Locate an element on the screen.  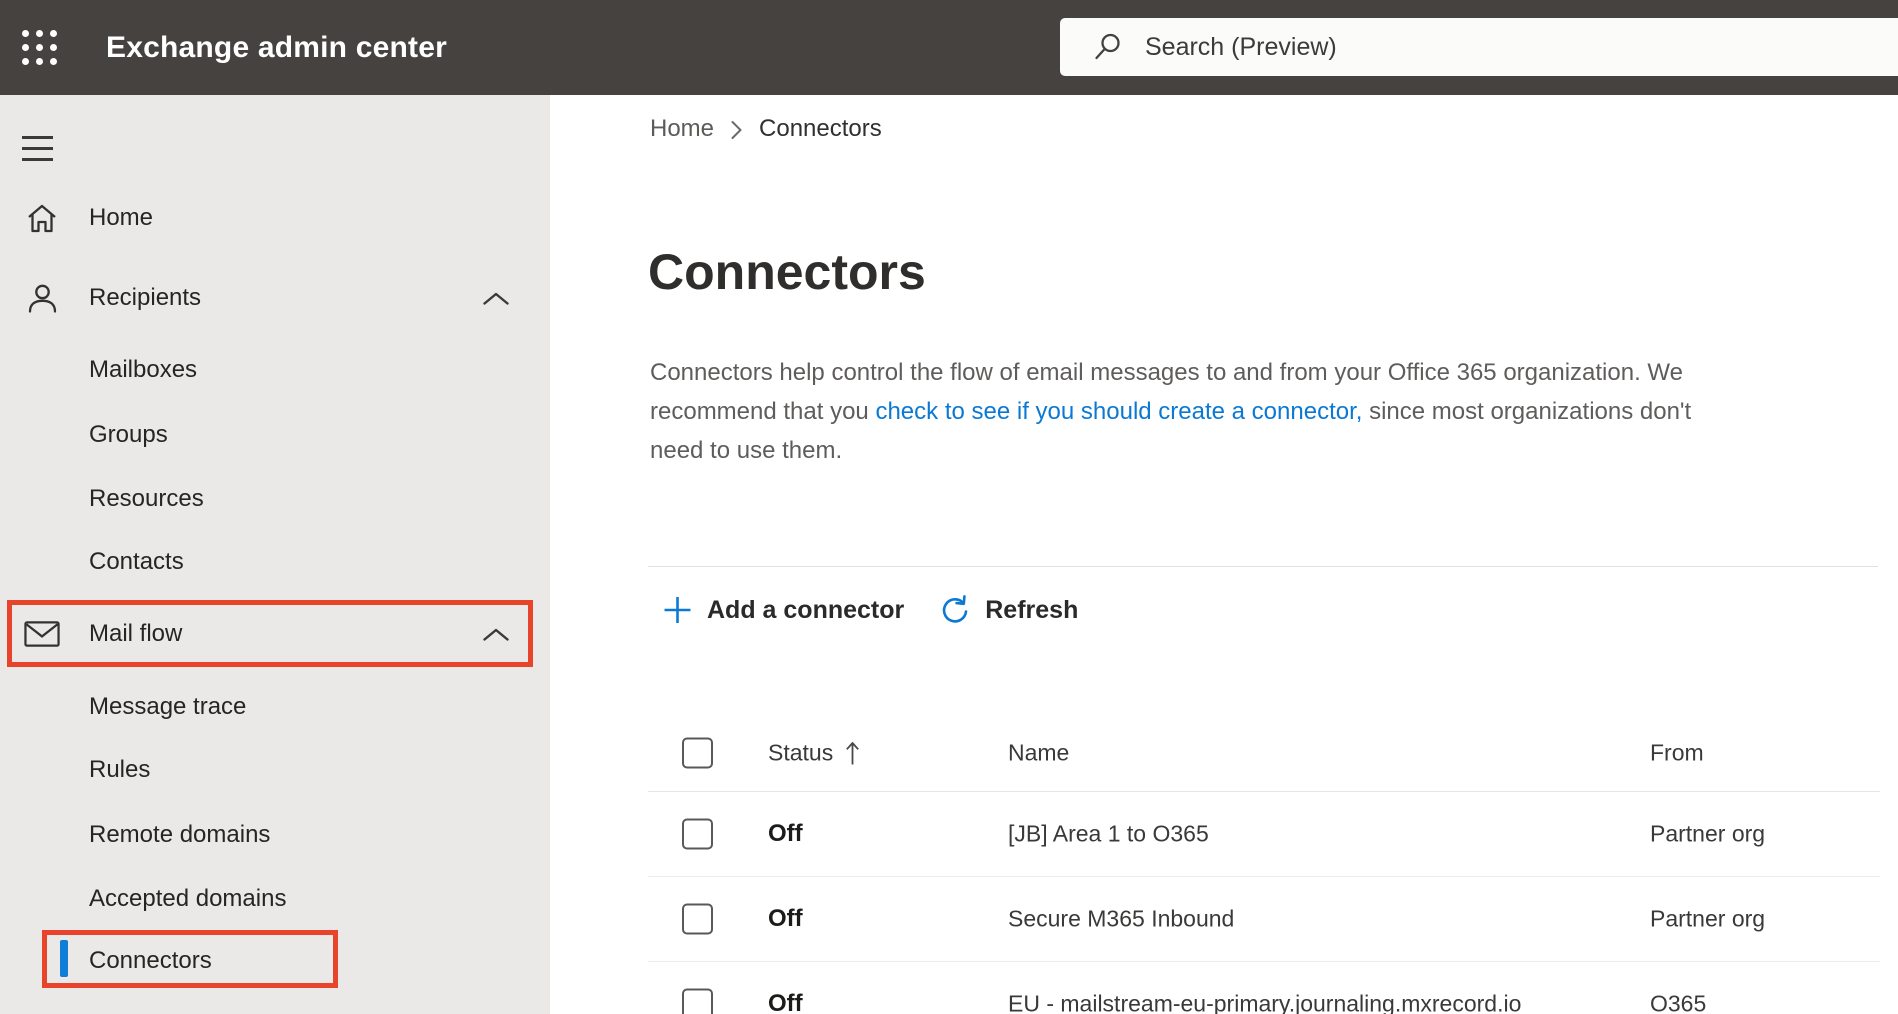
cell-name: [JB] Area 1 to O365 is located at coordinates (1108, 833).